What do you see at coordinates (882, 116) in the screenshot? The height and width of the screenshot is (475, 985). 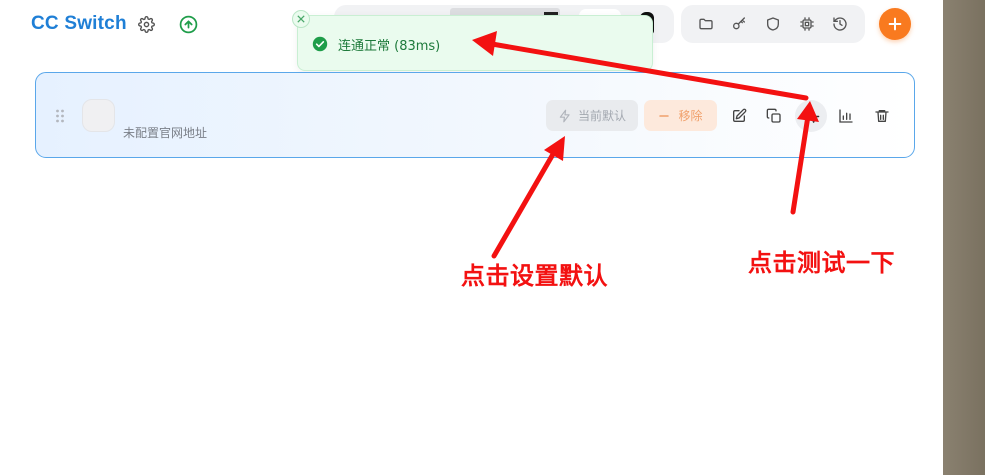 I see `delete-icon` at bounding box center [882, 116].